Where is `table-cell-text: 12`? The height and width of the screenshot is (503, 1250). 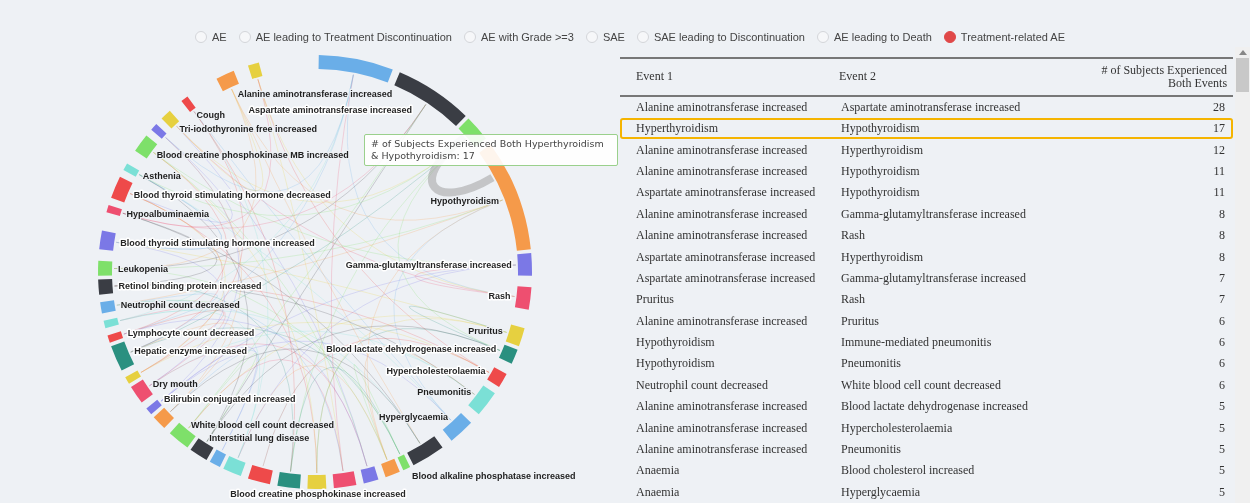 table-cell-text: 12 is located at coordinates (1219, 150).